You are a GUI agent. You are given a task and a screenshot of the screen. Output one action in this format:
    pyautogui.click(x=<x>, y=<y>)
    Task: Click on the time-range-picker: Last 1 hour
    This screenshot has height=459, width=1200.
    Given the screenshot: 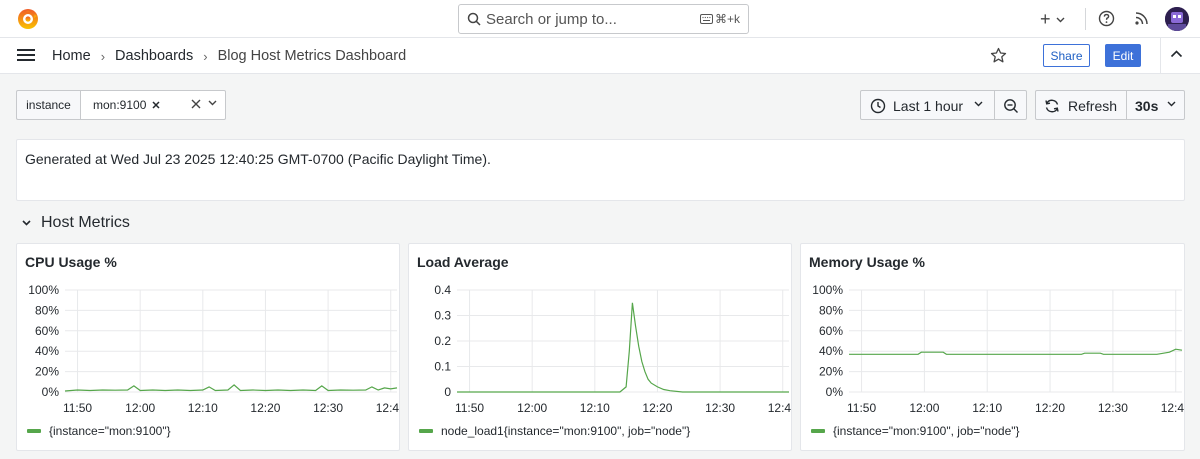 What is the action you would take?
    pyautogui.click(x=927, y=105)
    